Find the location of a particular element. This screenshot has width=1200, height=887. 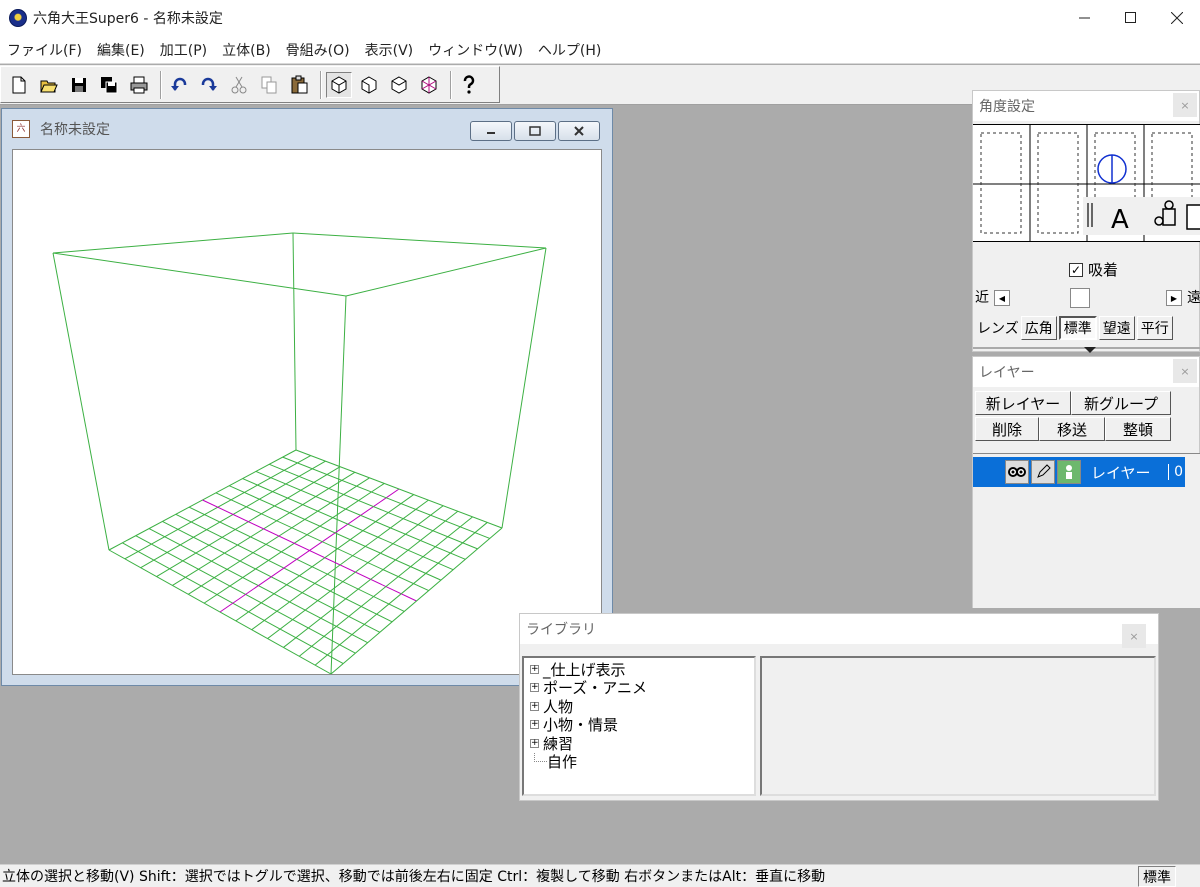

tree-item: + 練習 is located at coordinates (642, 743).